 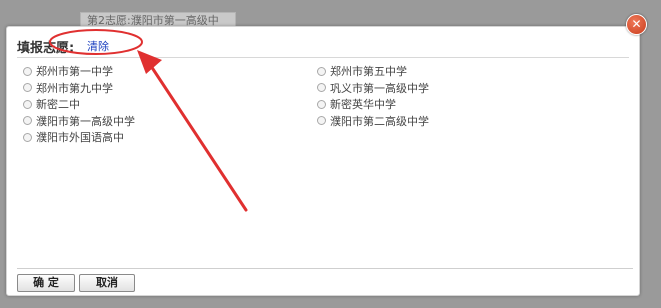 I want to click on school-option: 新密二中, so click(x=79, y=104).